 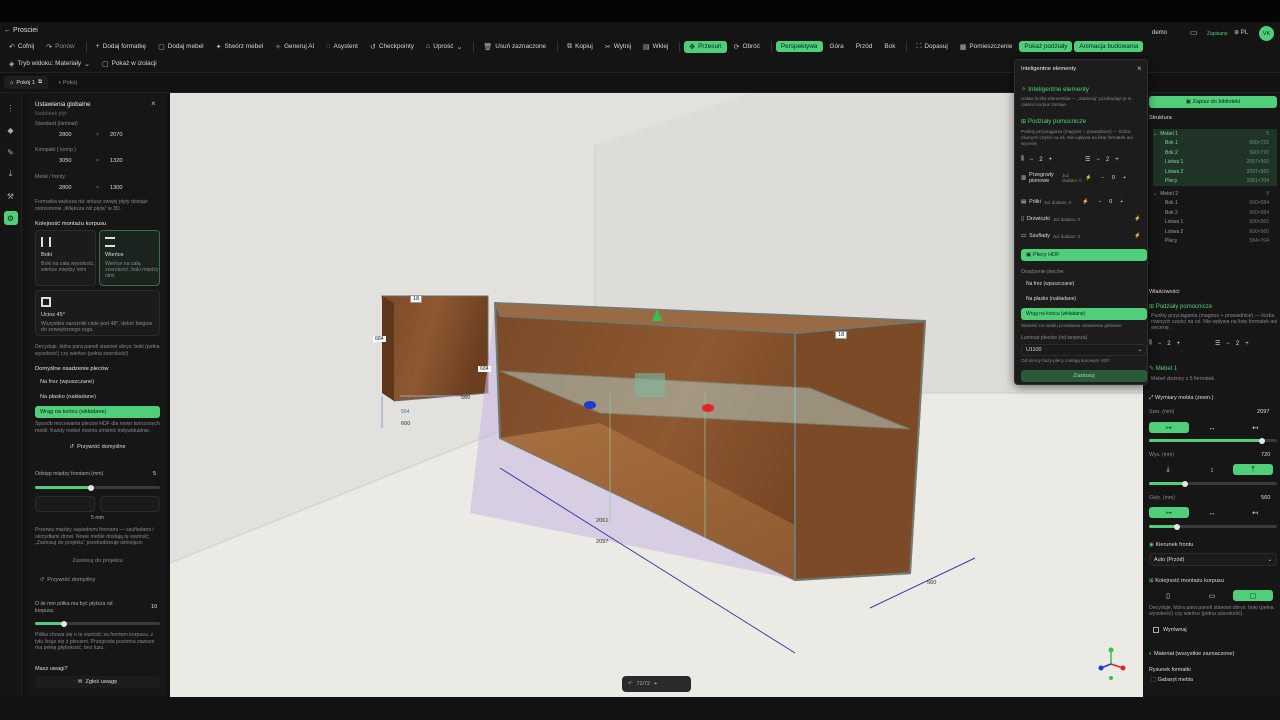 What do you see at coordinates (444, 47) in the screenshot?
I see `simplify-button: ⌂ Uprość ⌄` at bounding box center [444, 47].